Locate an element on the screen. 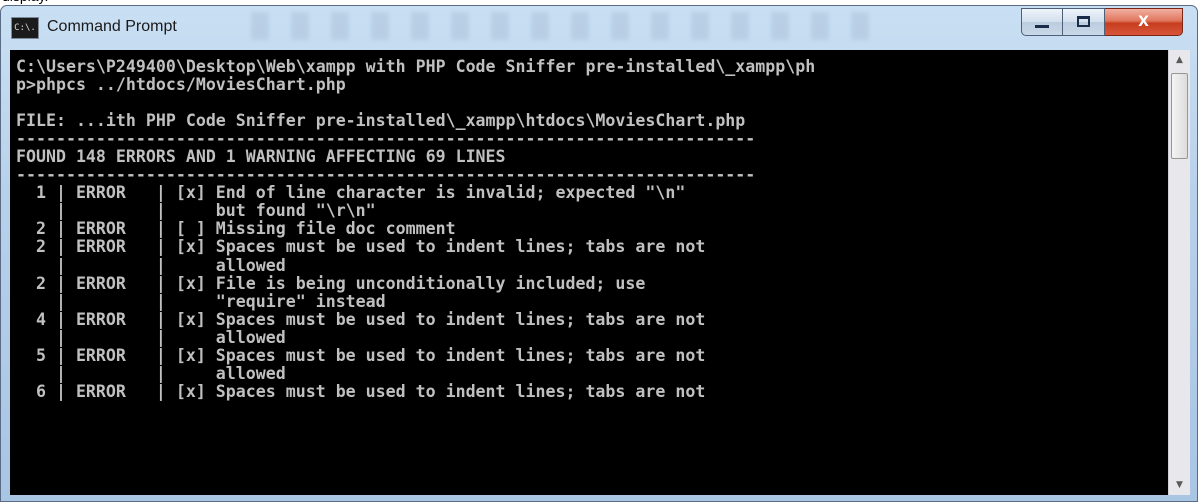  vertical-scrollbar: ▲ ▼ is located at coordinates (1179, 272).